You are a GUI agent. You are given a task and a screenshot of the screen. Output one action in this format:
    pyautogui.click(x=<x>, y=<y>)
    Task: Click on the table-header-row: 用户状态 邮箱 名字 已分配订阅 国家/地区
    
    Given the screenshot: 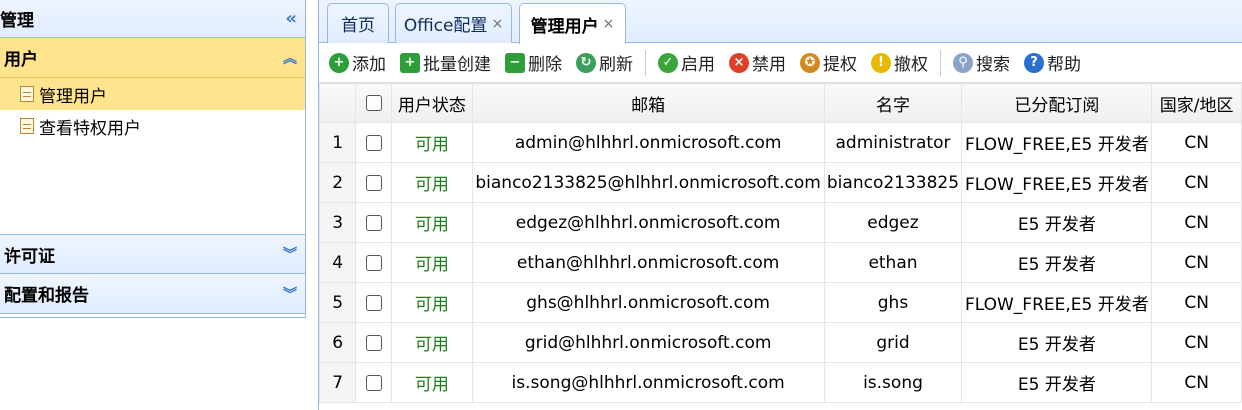 What is the action you would take?
    pyautogui.click(x=780, y=103)
    